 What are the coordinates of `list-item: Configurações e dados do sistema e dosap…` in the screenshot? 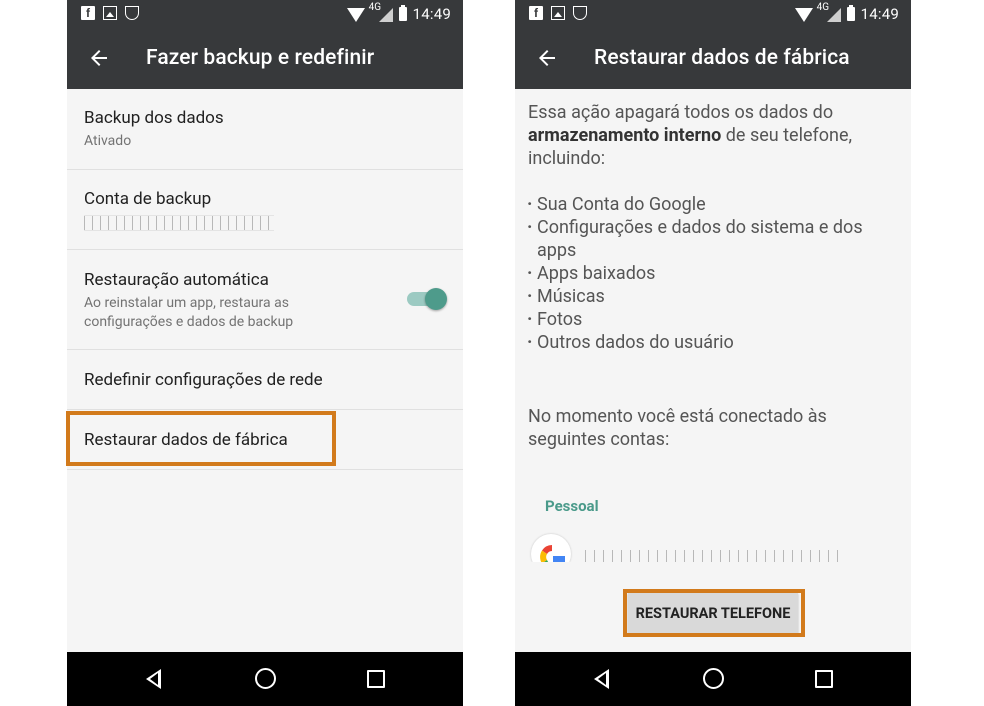 It's located at (717, 239).